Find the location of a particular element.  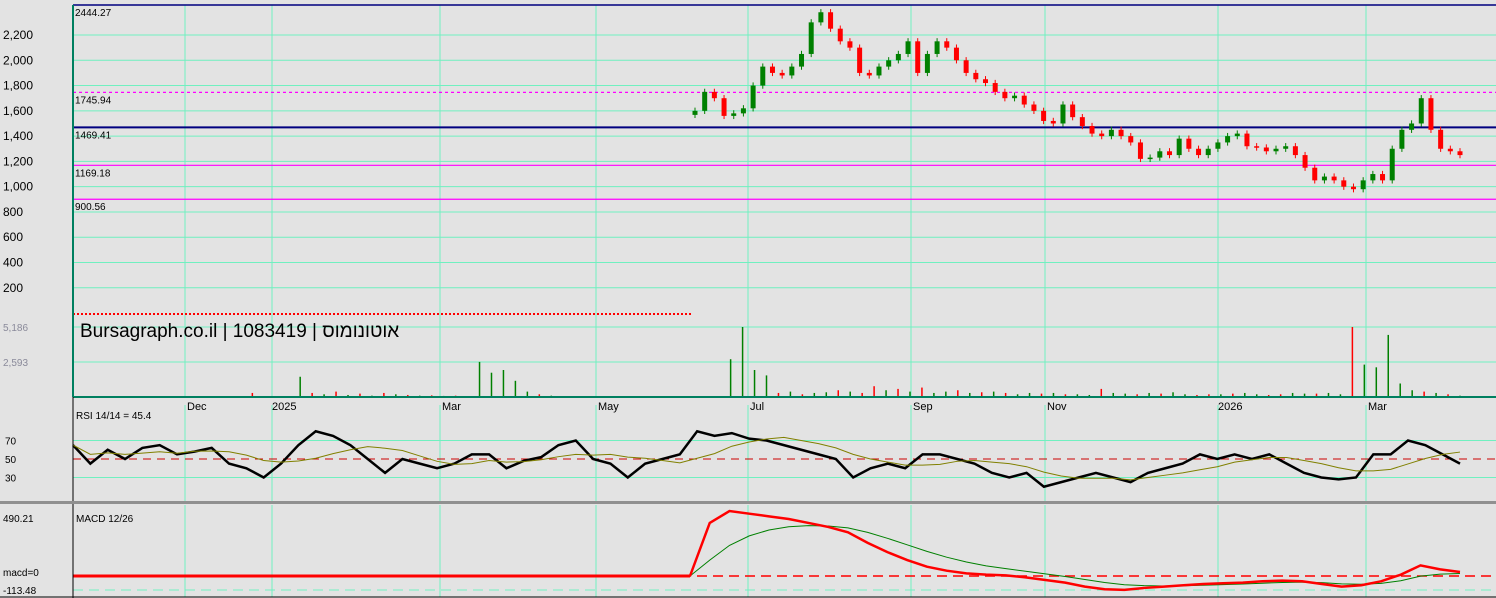

price-tick-label: 1,600 is located at coordinates (18, 111).